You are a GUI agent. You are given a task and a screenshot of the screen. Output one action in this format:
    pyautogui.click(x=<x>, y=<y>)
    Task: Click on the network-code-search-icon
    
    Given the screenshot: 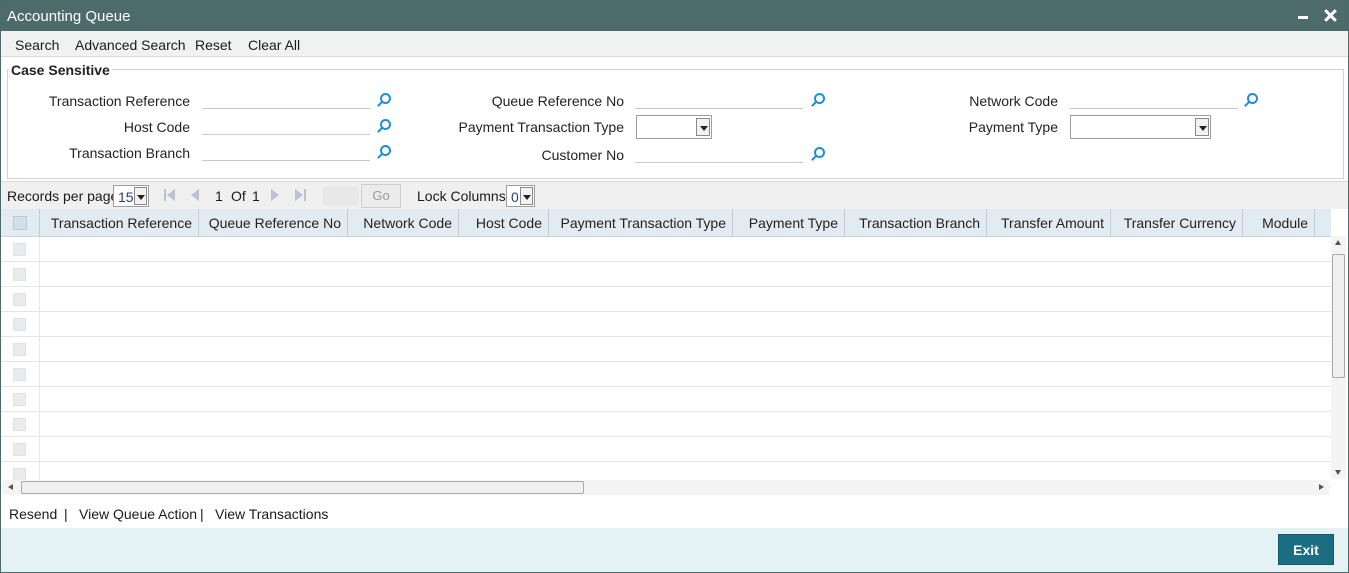 What is the action you would take?
    pyautogui.click(x=1250, y=100)
    